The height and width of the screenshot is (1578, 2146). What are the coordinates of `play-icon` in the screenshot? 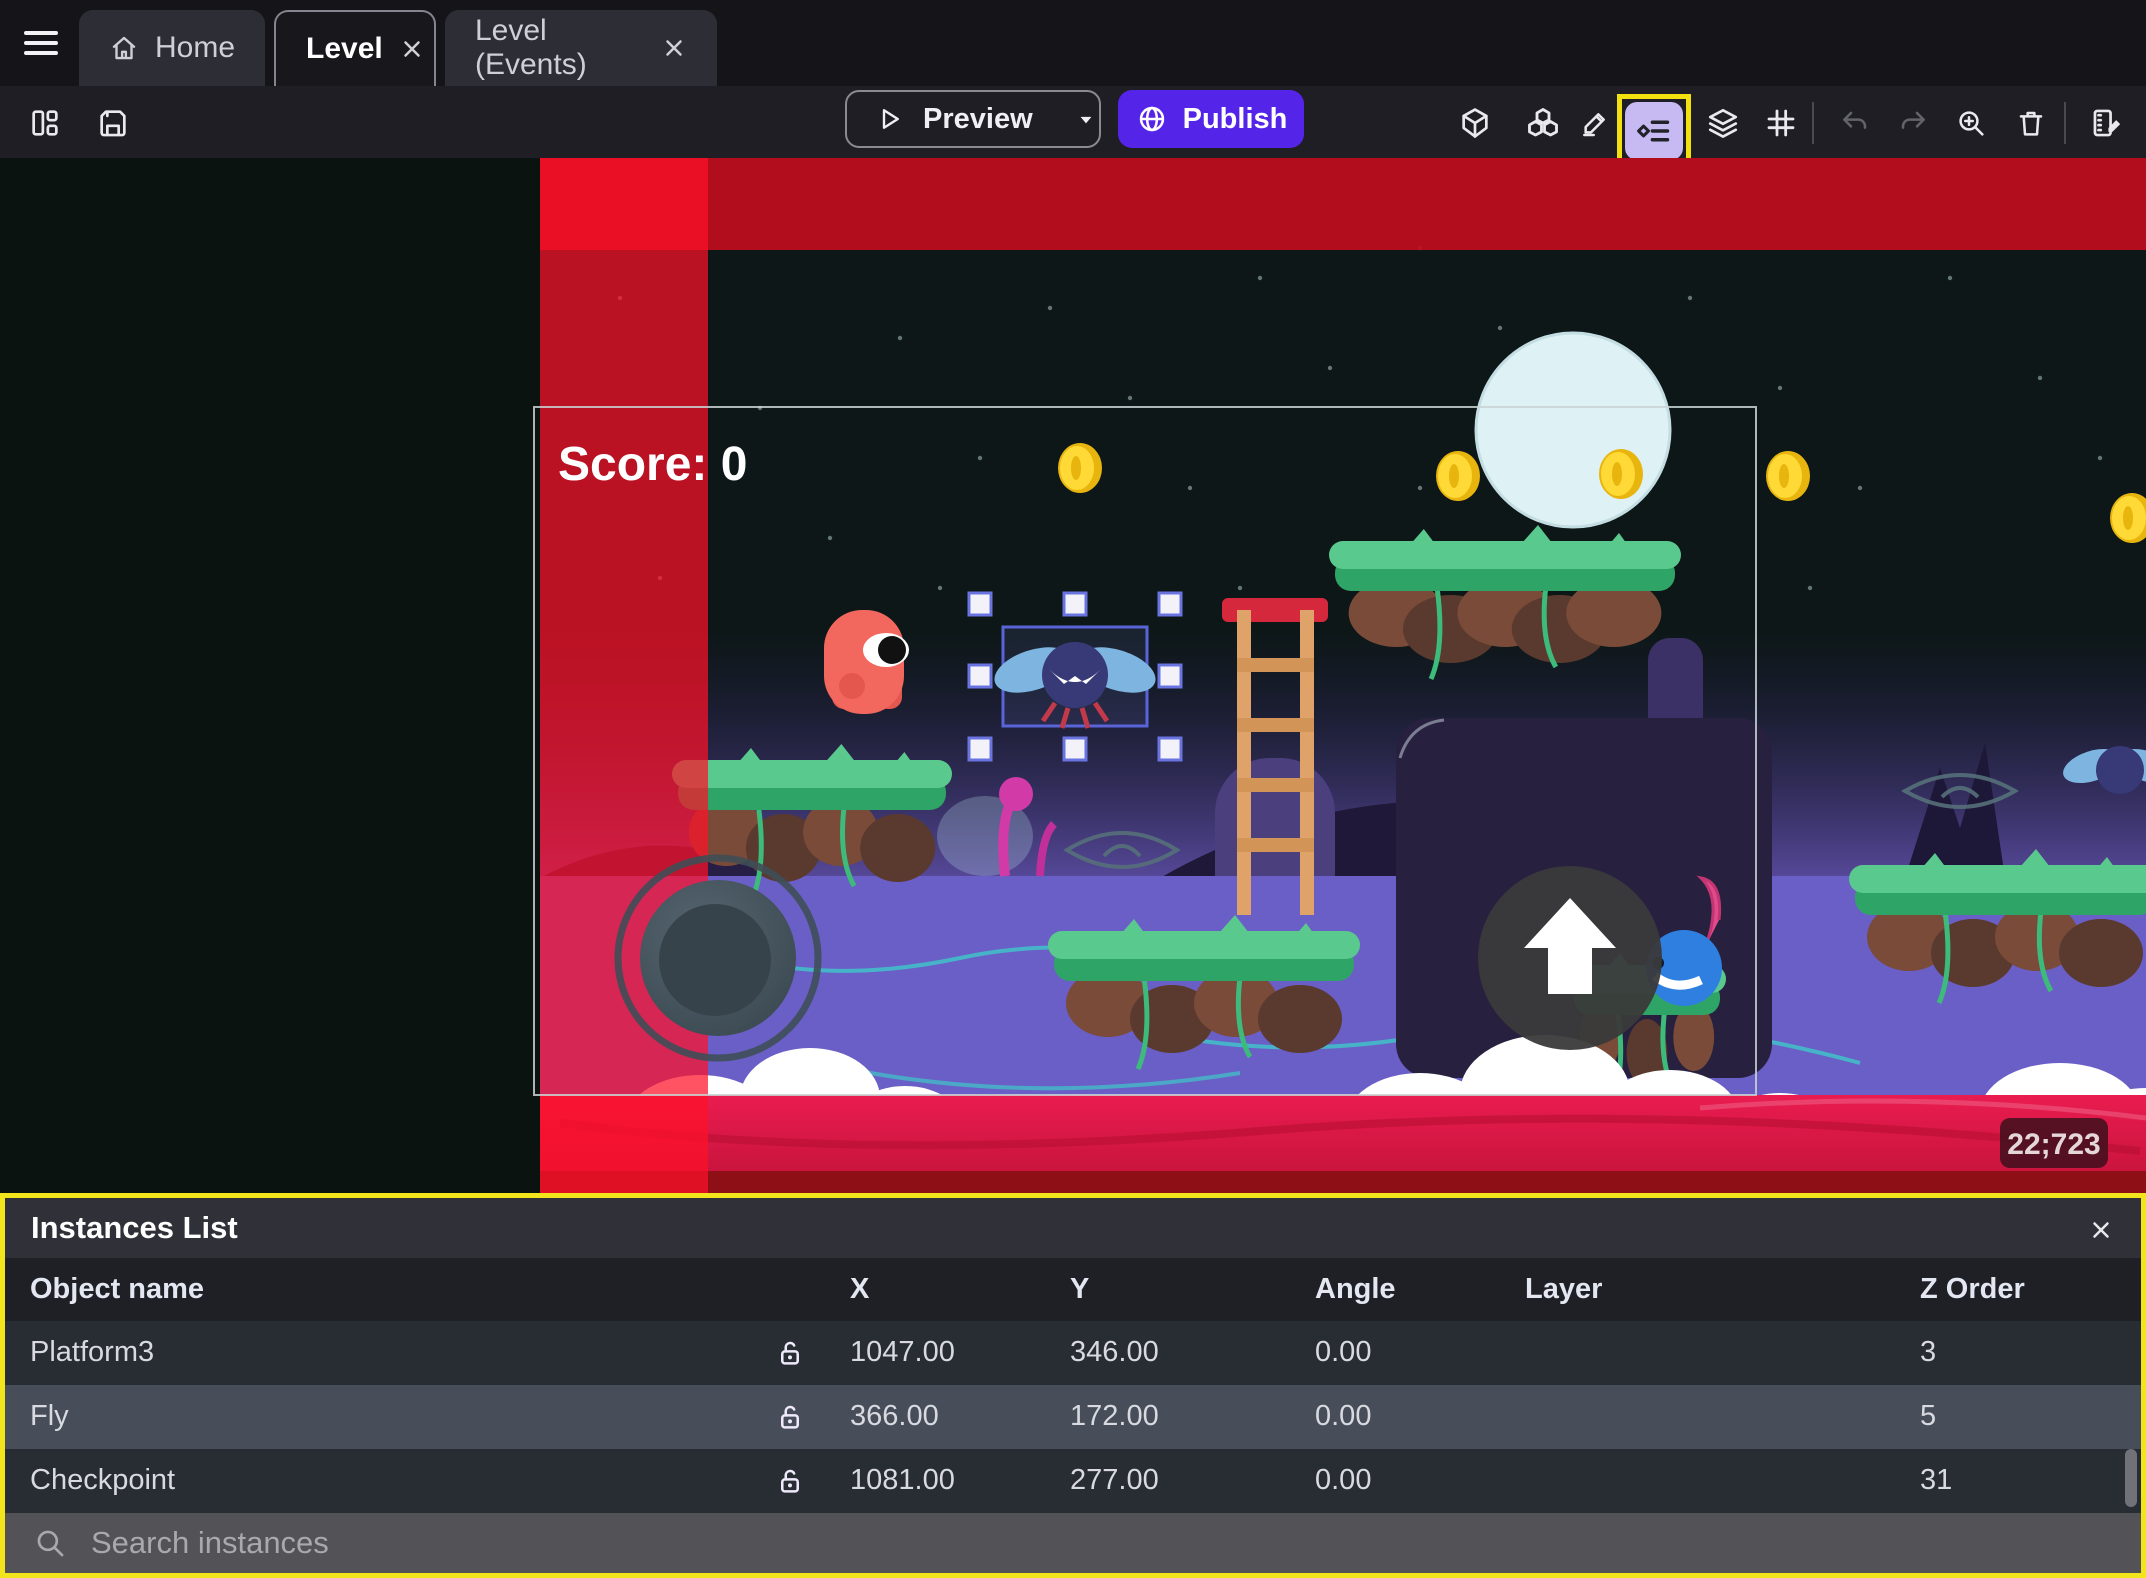 It's located at (889, 119).